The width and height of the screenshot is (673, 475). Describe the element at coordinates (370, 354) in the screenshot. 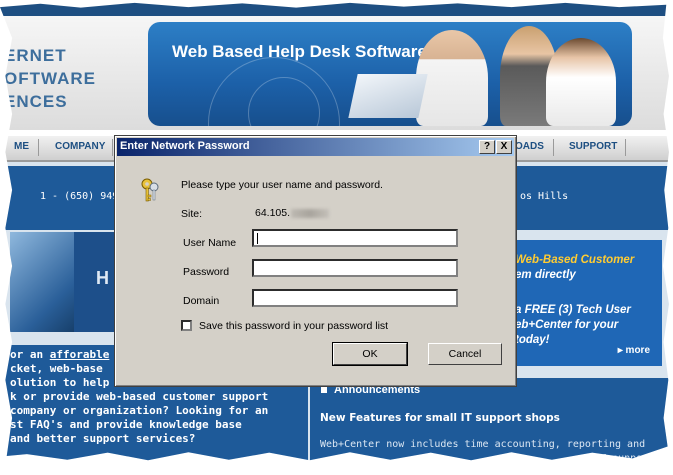

I see `ok-button: OK` at that location.